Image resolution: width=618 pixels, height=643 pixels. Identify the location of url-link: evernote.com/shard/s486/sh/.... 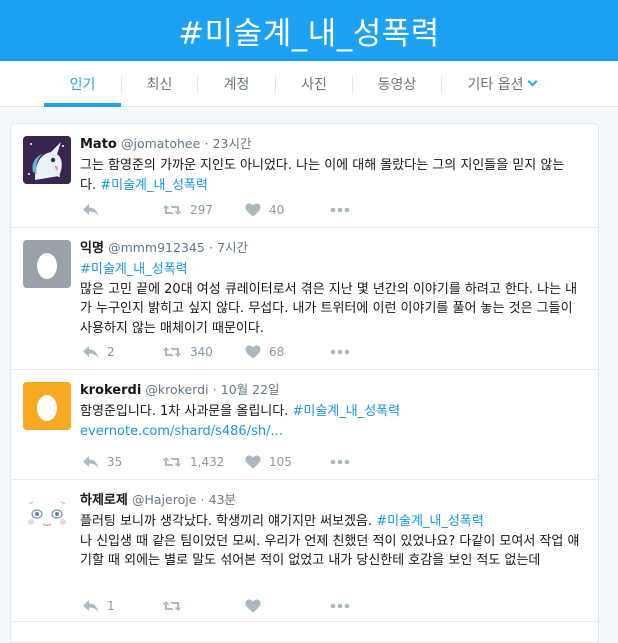
(330, 432).